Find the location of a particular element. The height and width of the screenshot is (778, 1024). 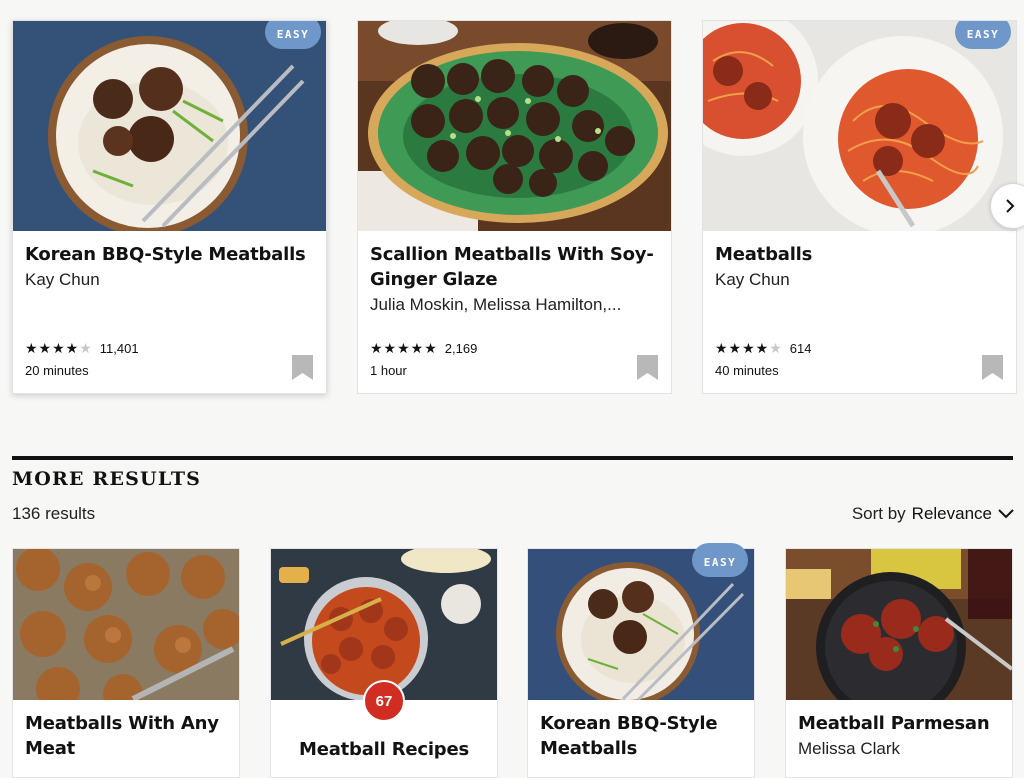

collection-title: Meatball Recipes is located at coordinates (384, 749).